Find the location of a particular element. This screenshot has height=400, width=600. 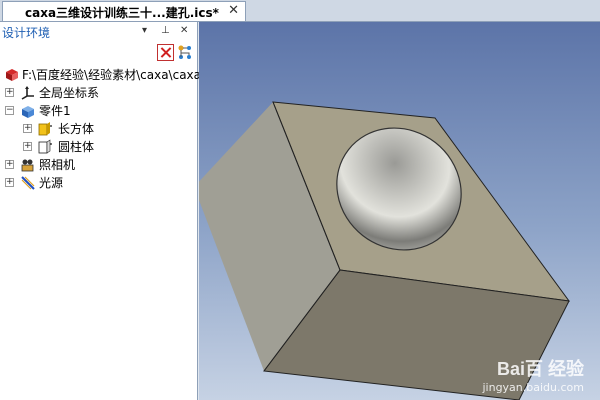

panel-title: 设计环境 is located at coordinates (26, 33).